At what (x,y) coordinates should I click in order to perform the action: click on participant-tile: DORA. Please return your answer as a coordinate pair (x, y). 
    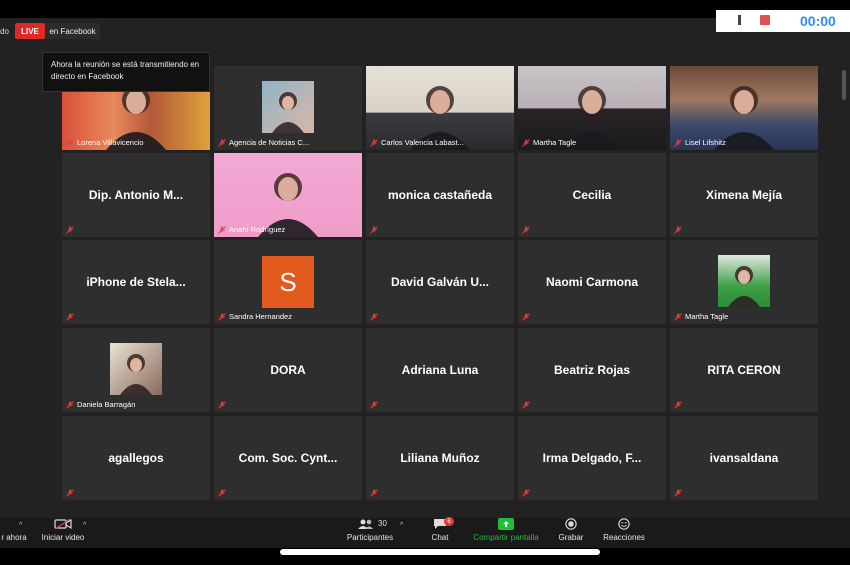
    Looking at the image, I should click on (288, 370).